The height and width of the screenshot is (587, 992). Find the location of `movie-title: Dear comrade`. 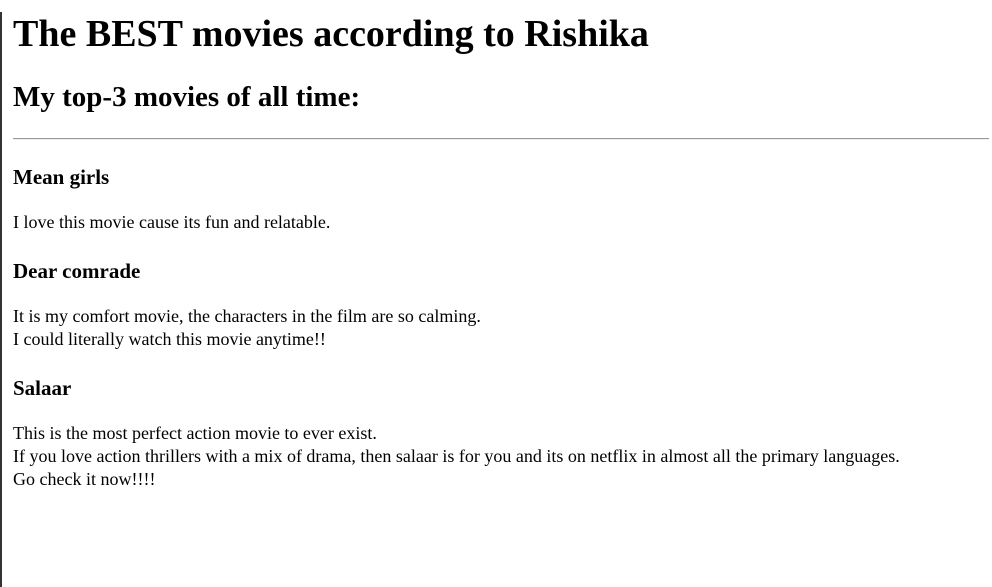

movie-title: Dear comrade is located at coordinates (77, 271).